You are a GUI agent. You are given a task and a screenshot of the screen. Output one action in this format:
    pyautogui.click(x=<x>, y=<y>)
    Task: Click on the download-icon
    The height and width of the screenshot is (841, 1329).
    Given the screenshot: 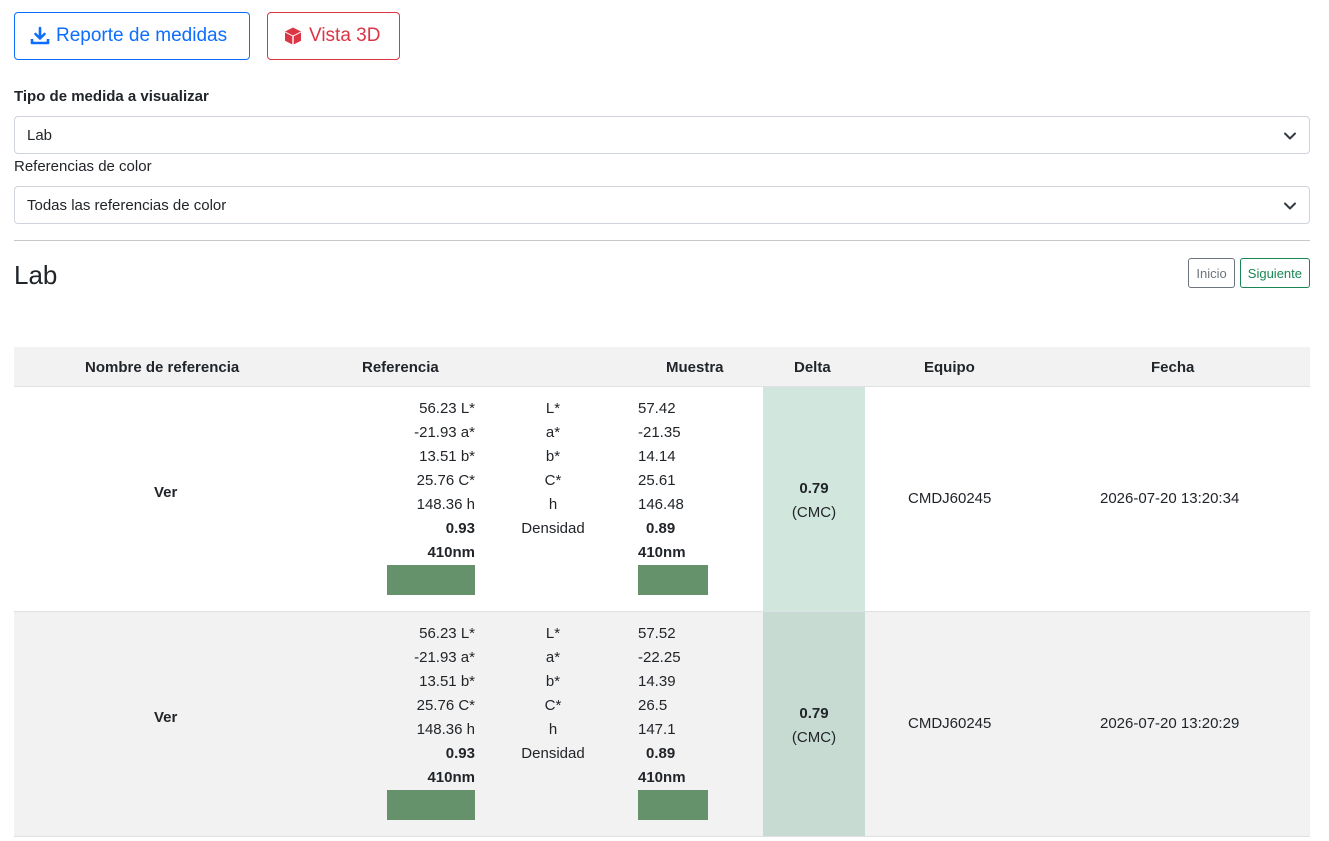 What is the action you would take?
    pyautogui.click(x=40, y=36)
    